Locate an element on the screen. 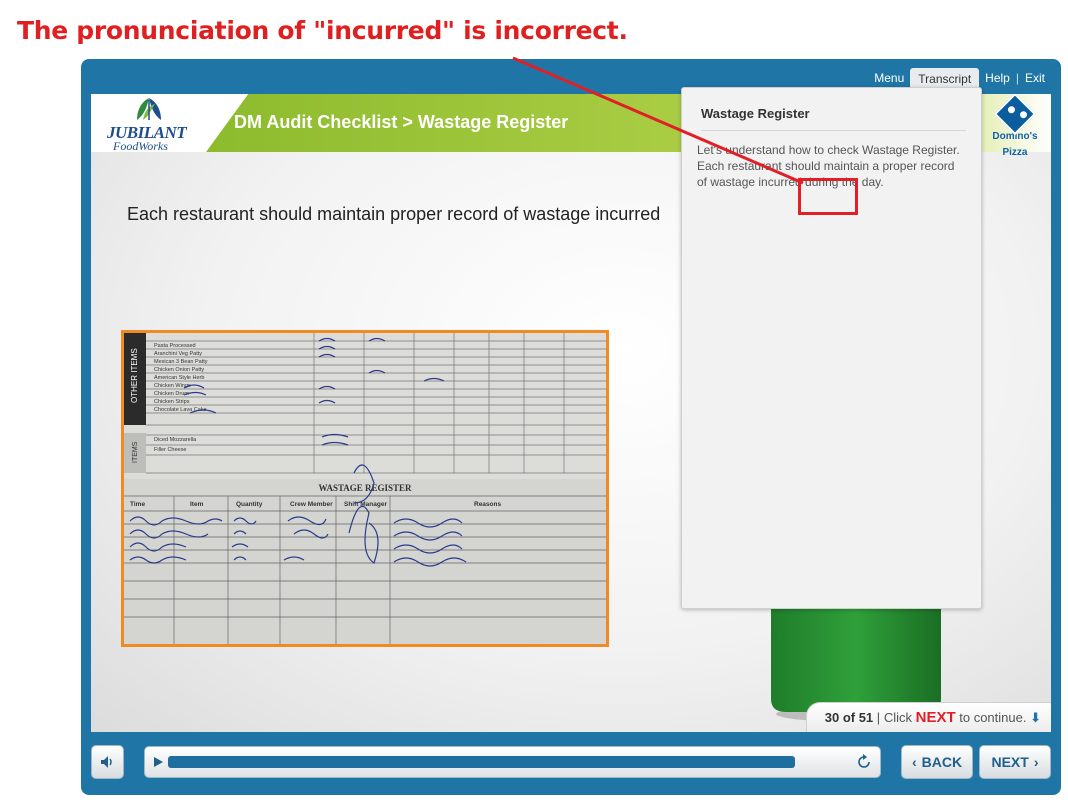 This screenshot has height=806, width=1068. jubilant-logo: JUBILANT FoodWorks is located at coordinates (151, 124).